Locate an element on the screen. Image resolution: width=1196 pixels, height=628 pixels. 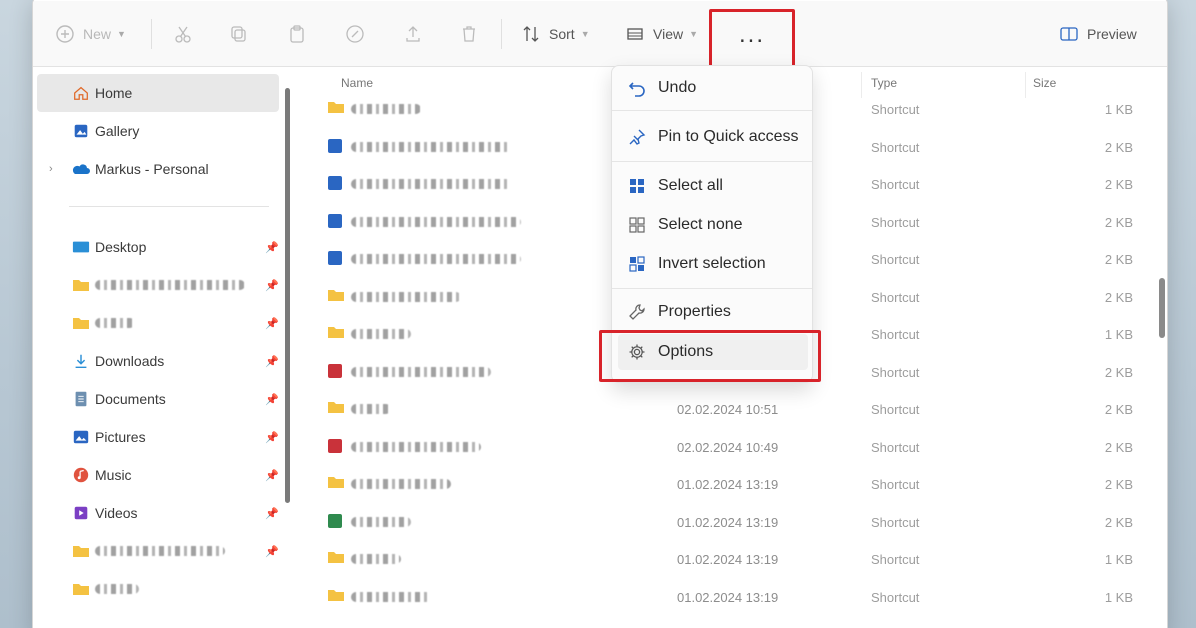
column-header-type: Type is located at coordinates (884, 83).